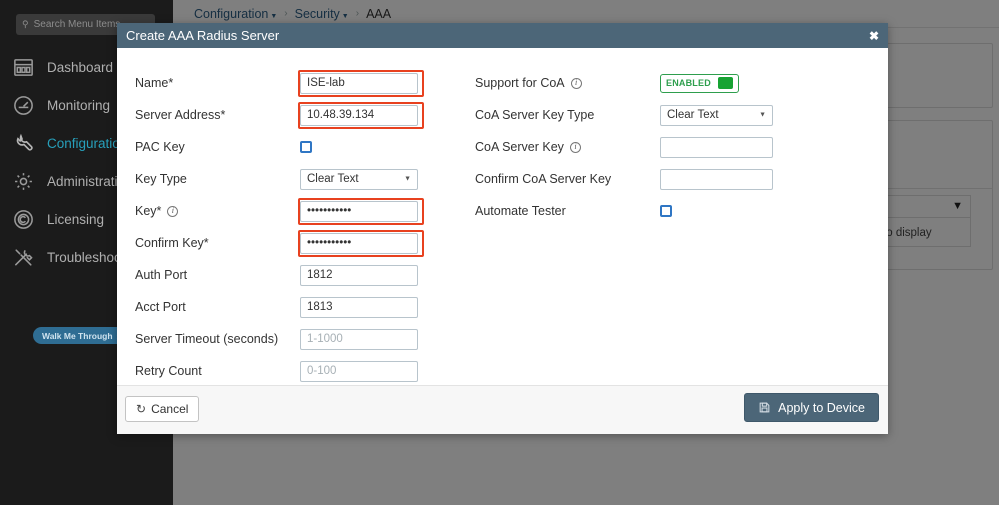  Describe the element at coordinates (725, 83) in the screenshot. I see `toggle-knob` at that location.